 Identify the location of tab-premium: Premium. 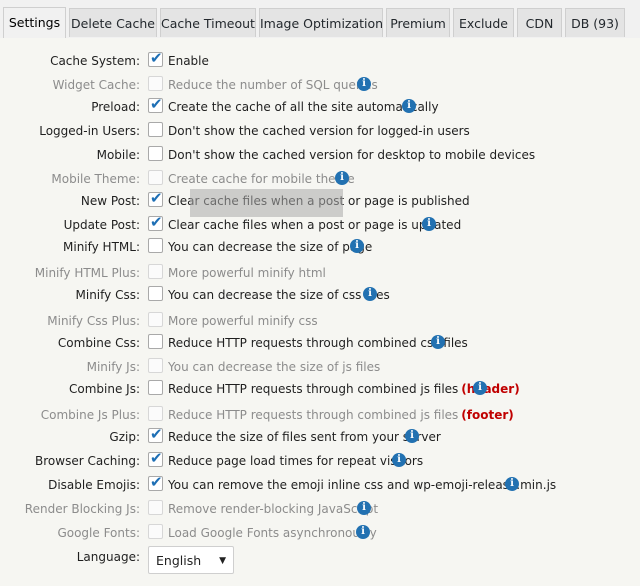
(418, 22).